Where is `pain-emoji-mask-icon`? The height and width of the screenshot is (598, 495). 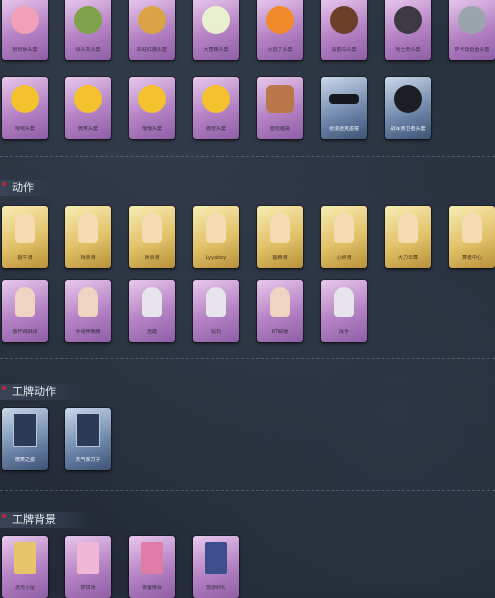
pain-emoji-mask-icon is located at coordinates (216, 99).